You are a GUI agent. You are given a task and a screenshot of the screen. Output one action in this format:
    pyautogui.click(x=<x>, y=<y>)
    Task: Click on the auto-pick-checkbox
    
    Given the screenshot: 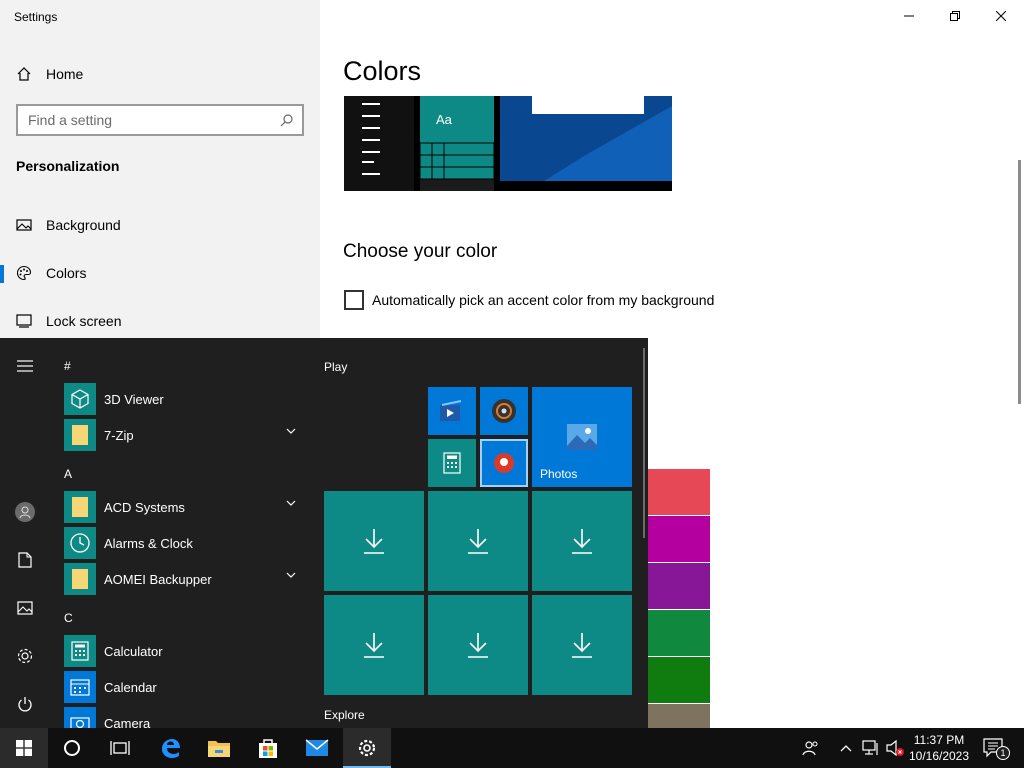 What is the action you would take?
    pyautogui.click(x=354, y=300)
    